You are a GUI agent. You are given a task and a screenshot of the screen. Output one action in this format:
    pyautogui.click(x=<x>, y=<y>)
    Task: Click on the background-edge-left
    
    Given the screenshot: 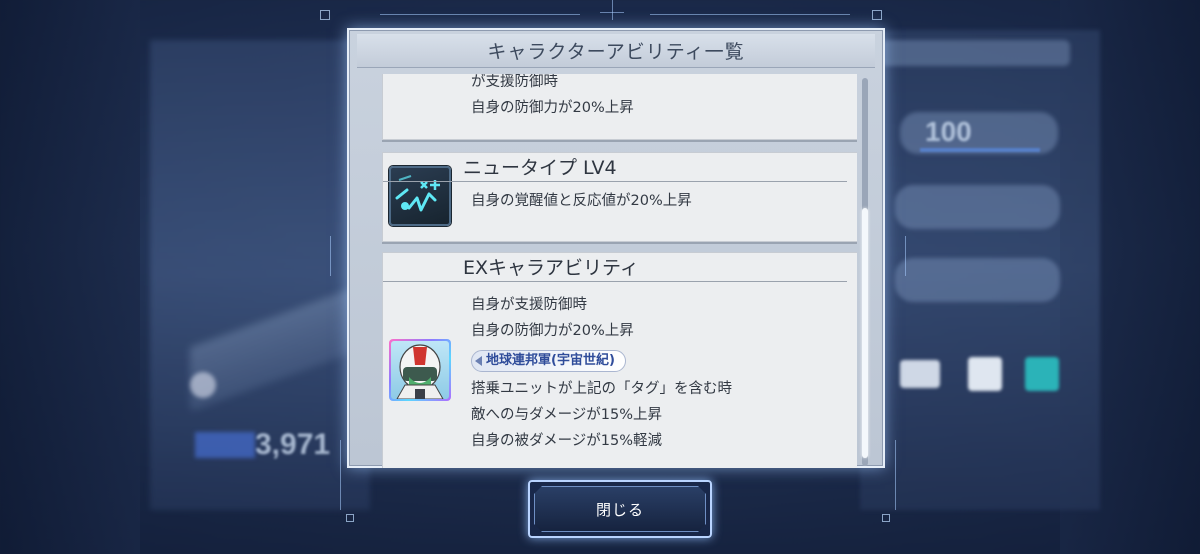 What is the action you would take?
    pyautogui.click(x=70, y=277)
    